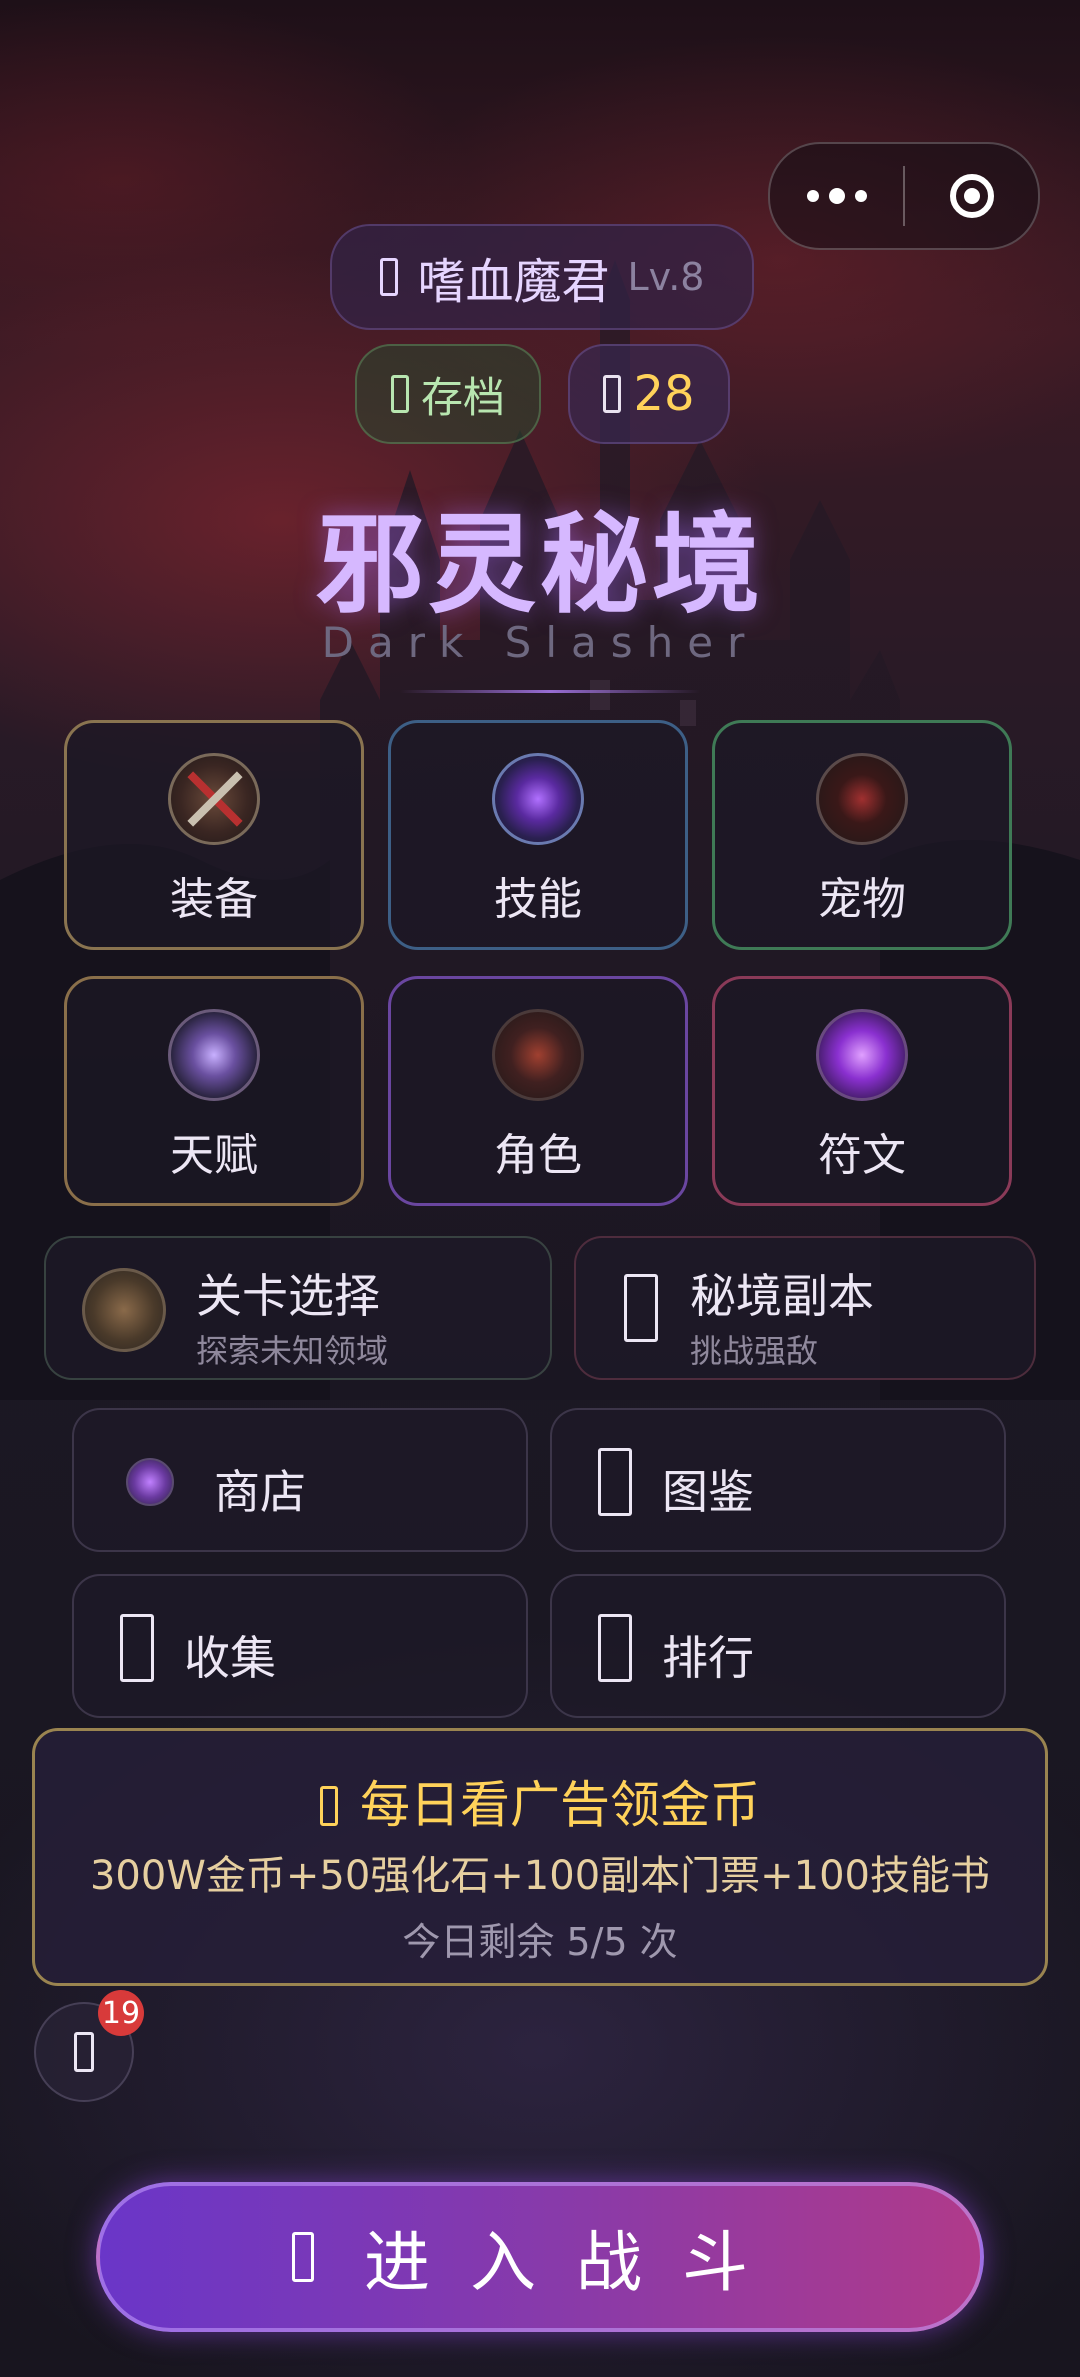 The width and height of the screenshot is (1080, 2377). What do you see at coordinates (778, 1480) in the screenshot?
I see `codex-card: 图鉴` at bounding box center [778, 1480].